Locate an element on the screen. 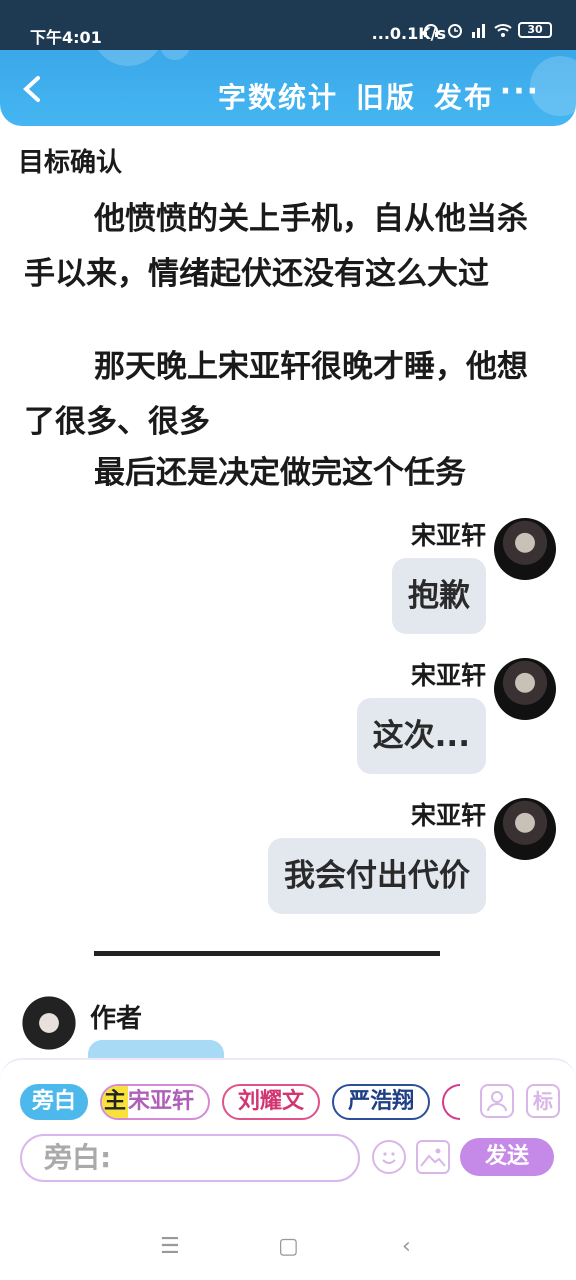  message-bubble: 我会付出代价 is located at coordinates (377, 876).